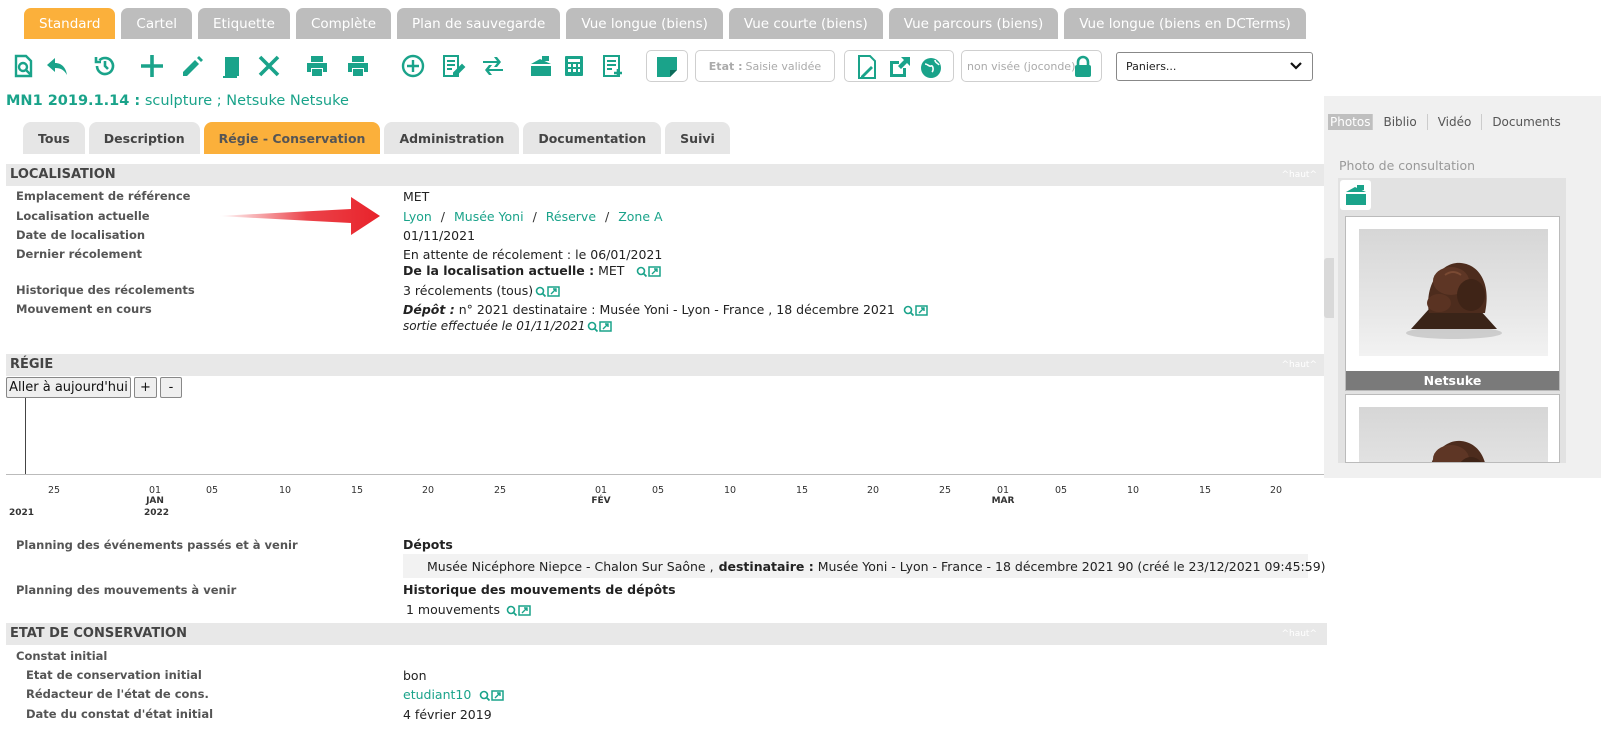 This screenshot has width=1601, height=751. What do you see at coordinates (489, 216) in the screenshot?
I see `location-museum-link: Musée Yoni` at bounding box center [489, 216].